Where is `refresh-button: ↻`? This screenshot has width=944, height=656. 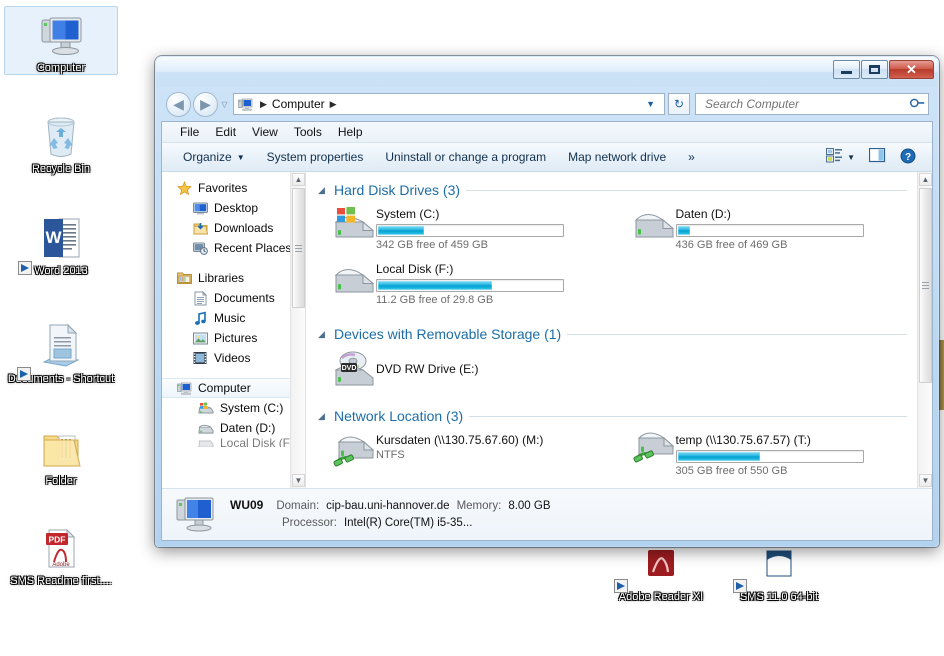
refresh-button: ↻ is located at coordinates (679, 104).